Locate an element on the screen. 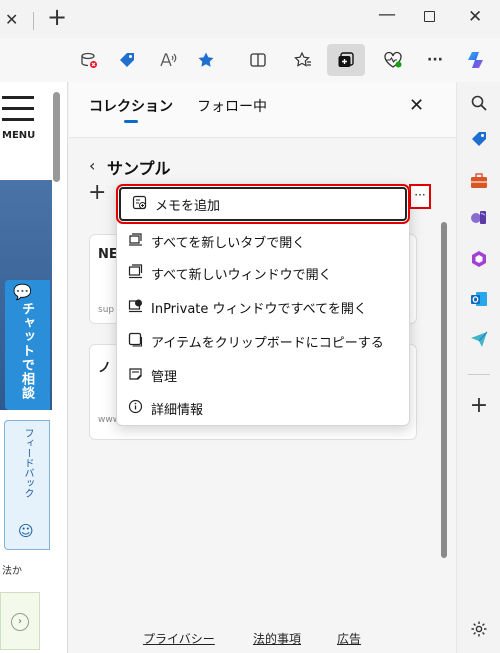 The width and height of the screenshot is (500, 653). favorite-star-icon is located at coordinates (206, 60).